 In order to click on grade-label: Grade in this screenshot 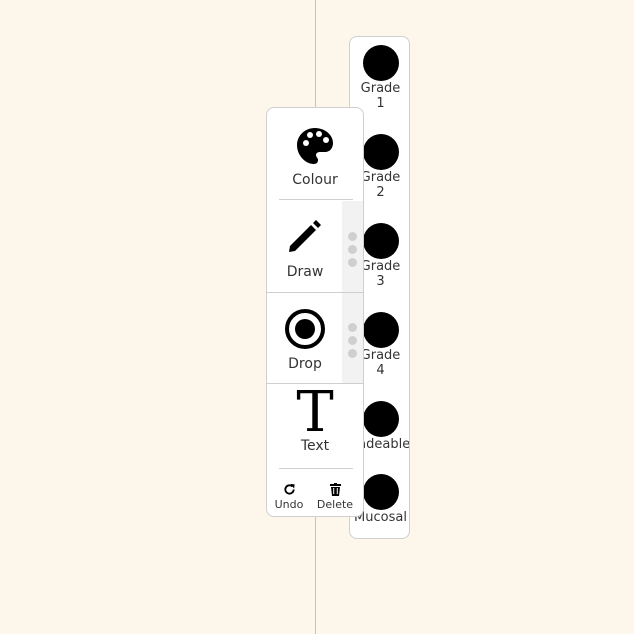, I will do `click(380, 89)`.